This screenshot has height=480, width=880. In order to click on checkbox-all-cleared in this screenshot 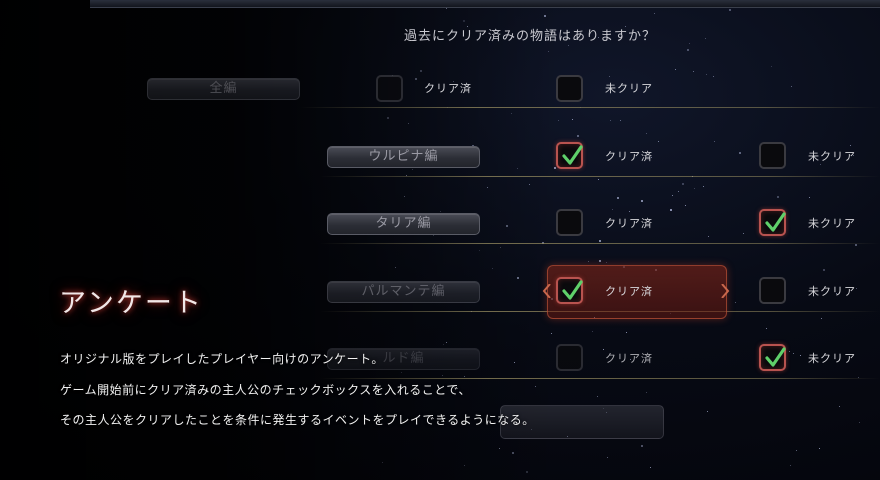, I will do `click(389, 88)`.